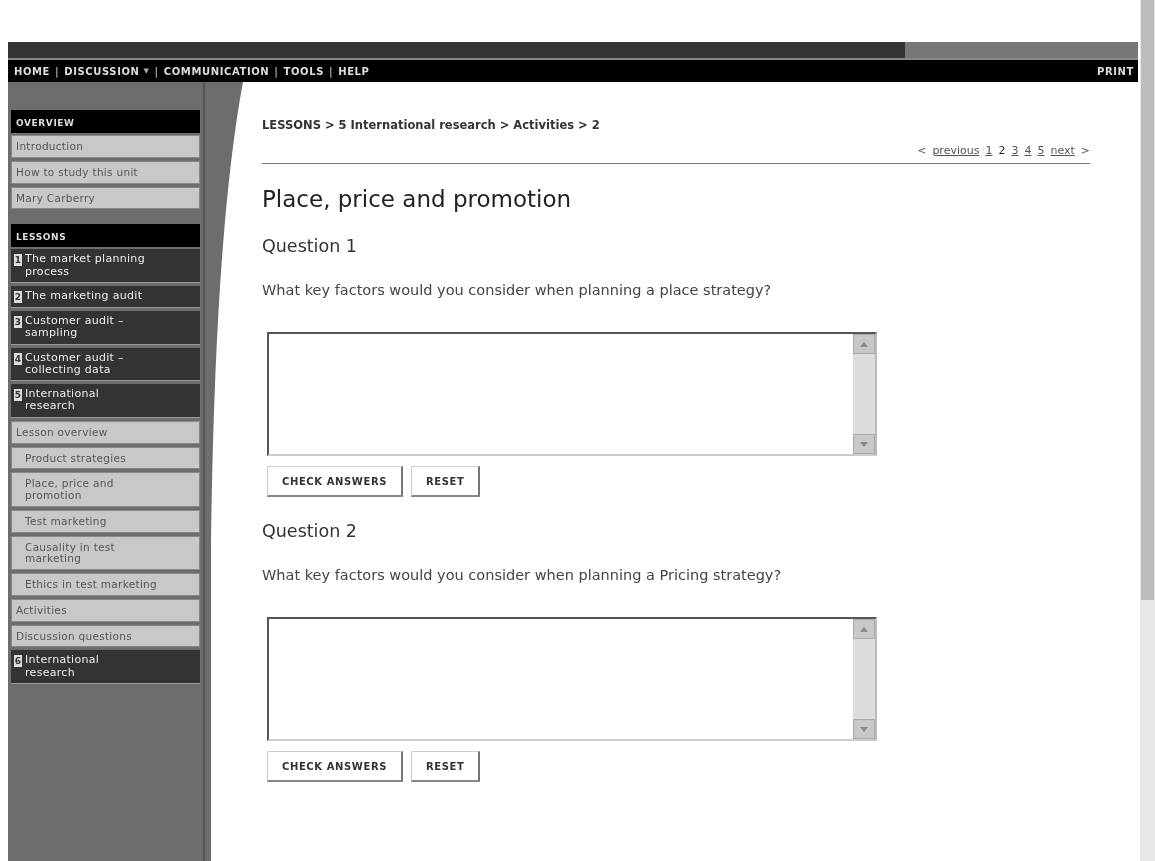 This screenshot has width=1155, height=861. I want to click on next-link: next, so click(1062, 150).